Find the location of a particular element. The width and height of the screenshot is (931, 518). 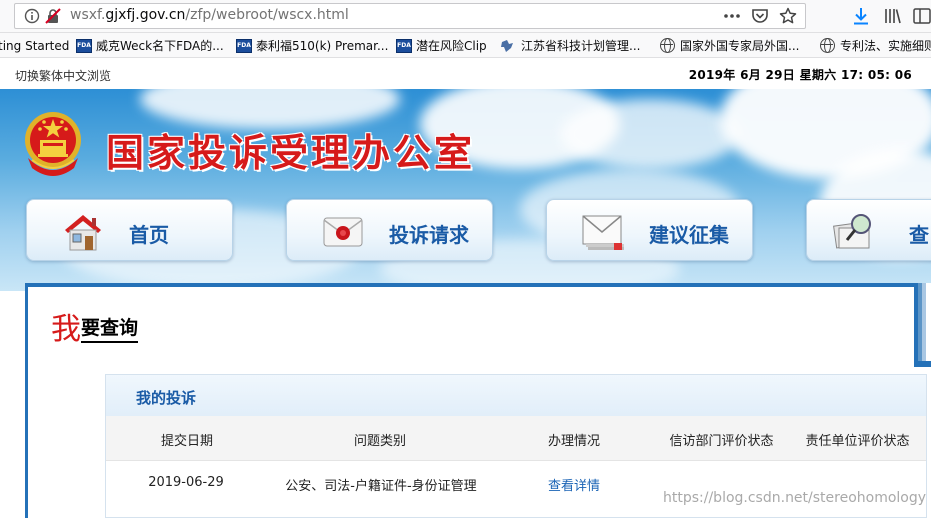

view-details-link: 查看详情 is located at coordinates (574, 484).